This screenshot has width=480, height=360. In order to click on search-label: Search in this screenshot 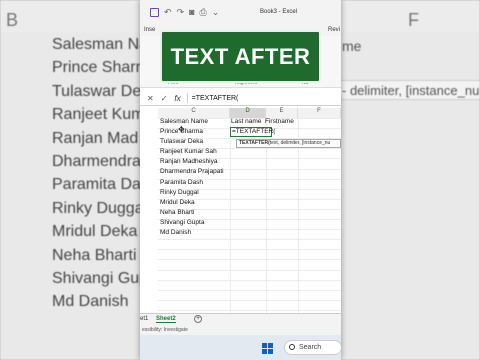, I will do `click(310, 347)`.